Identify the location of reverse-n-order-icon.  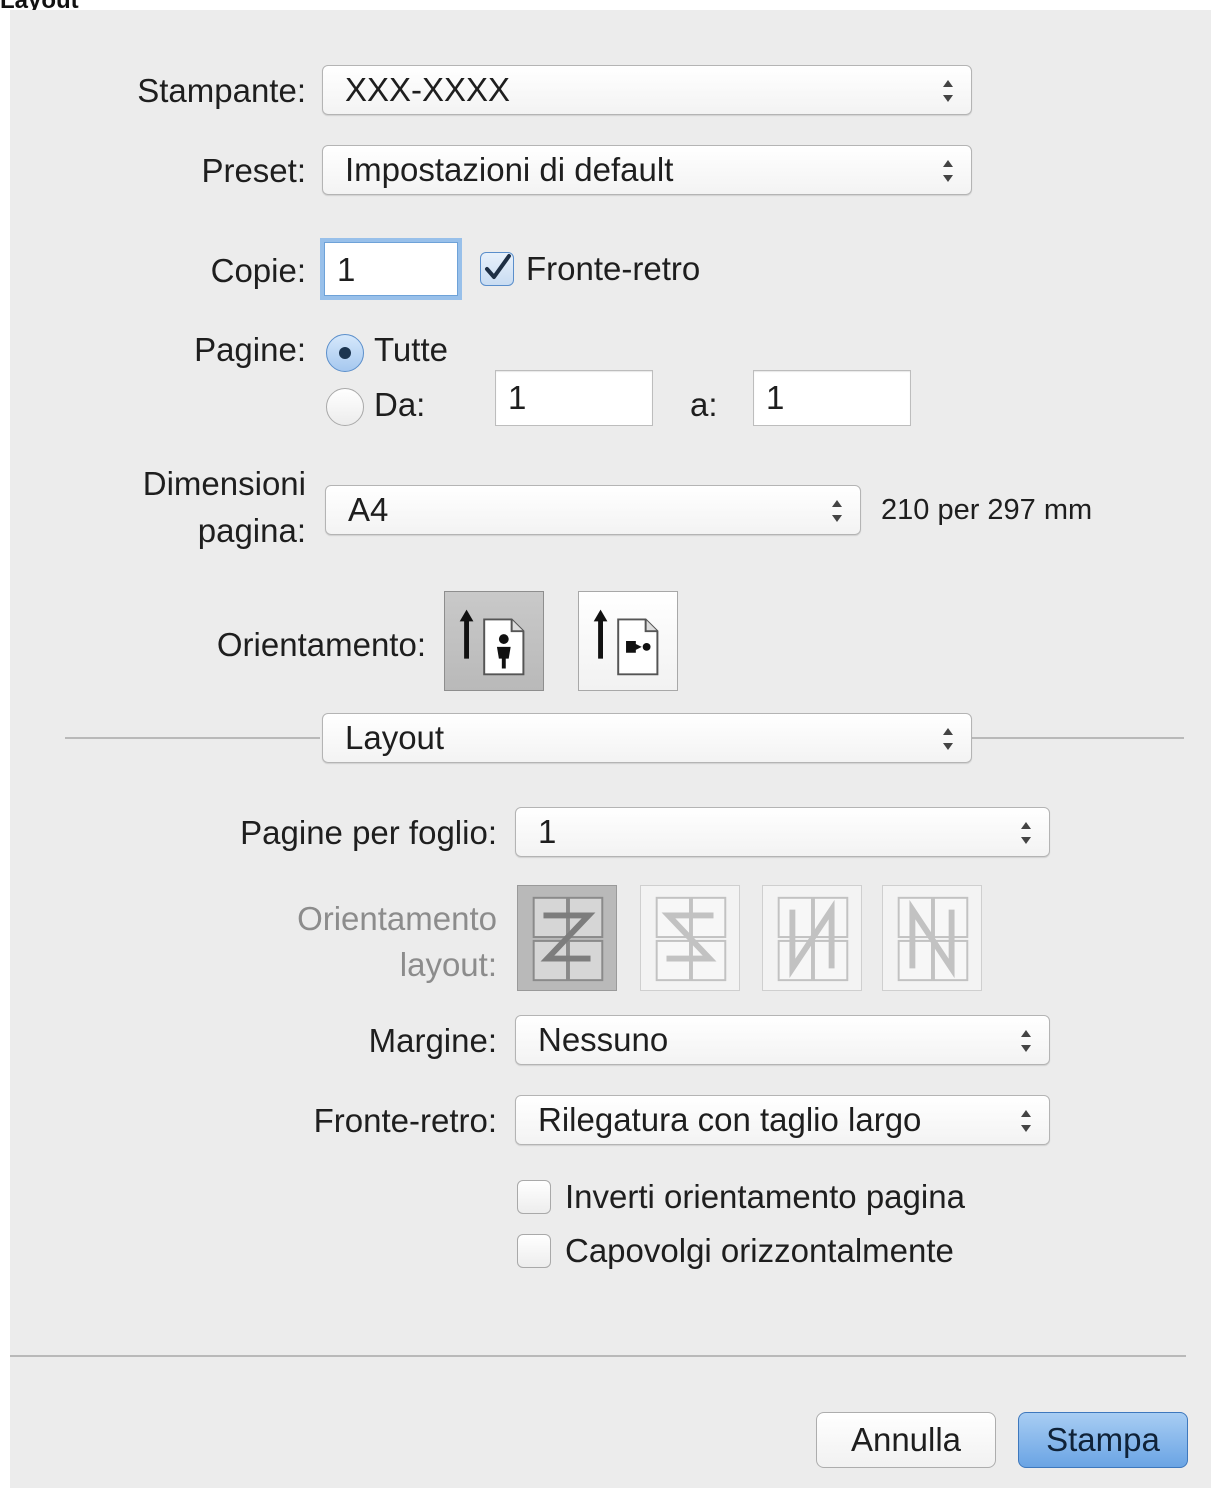
(933, 939).